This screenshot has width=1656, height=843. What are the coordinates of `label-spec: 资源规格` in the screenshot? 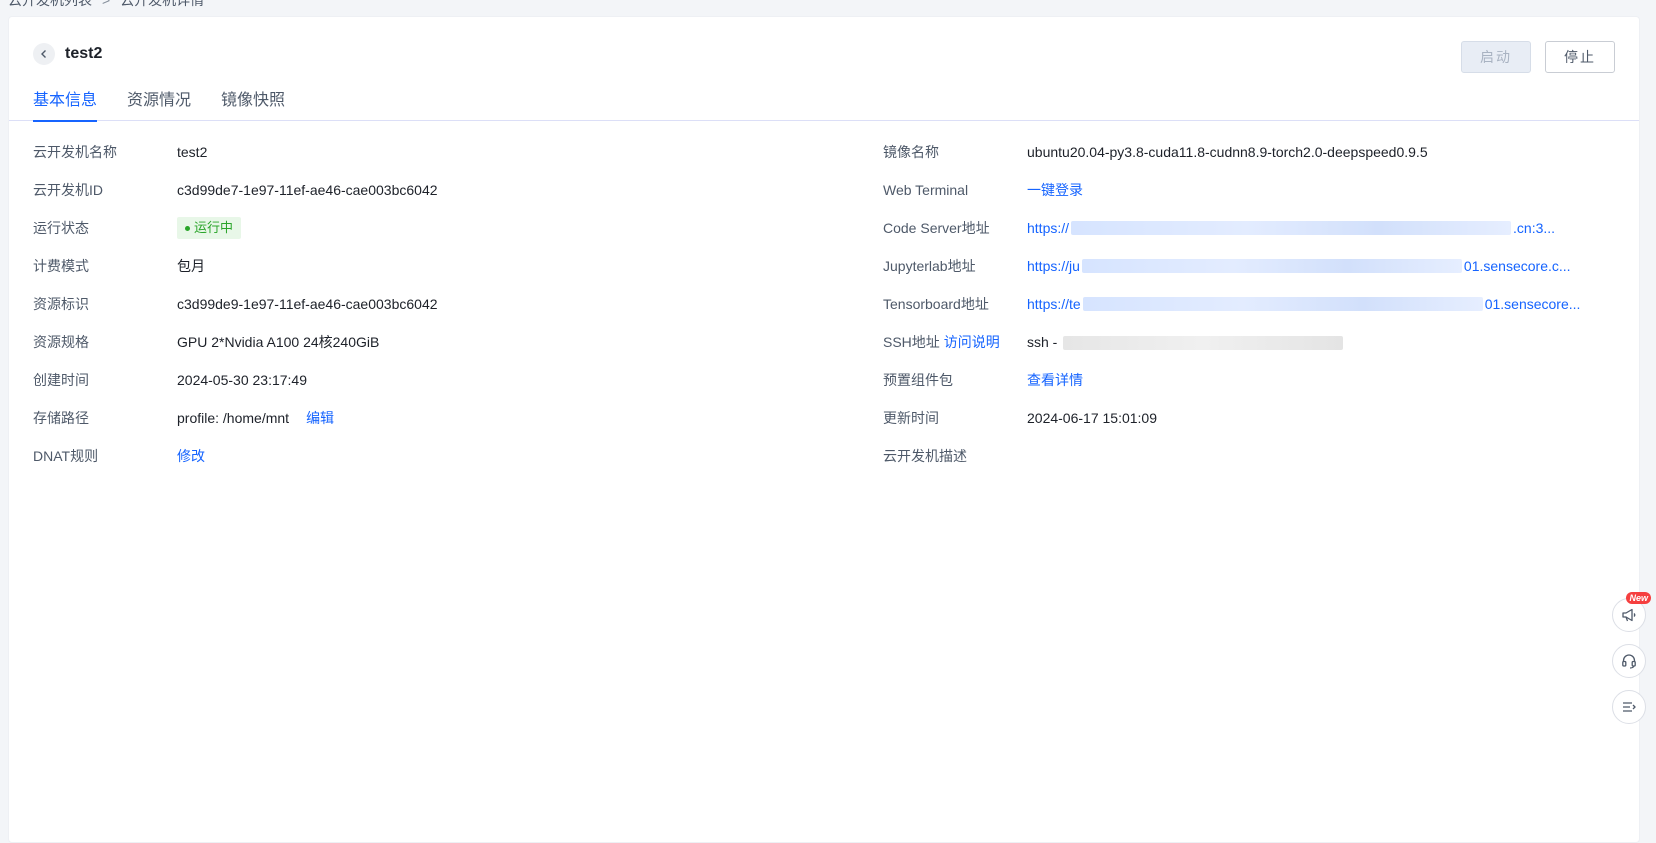 It's located at (61, 342).